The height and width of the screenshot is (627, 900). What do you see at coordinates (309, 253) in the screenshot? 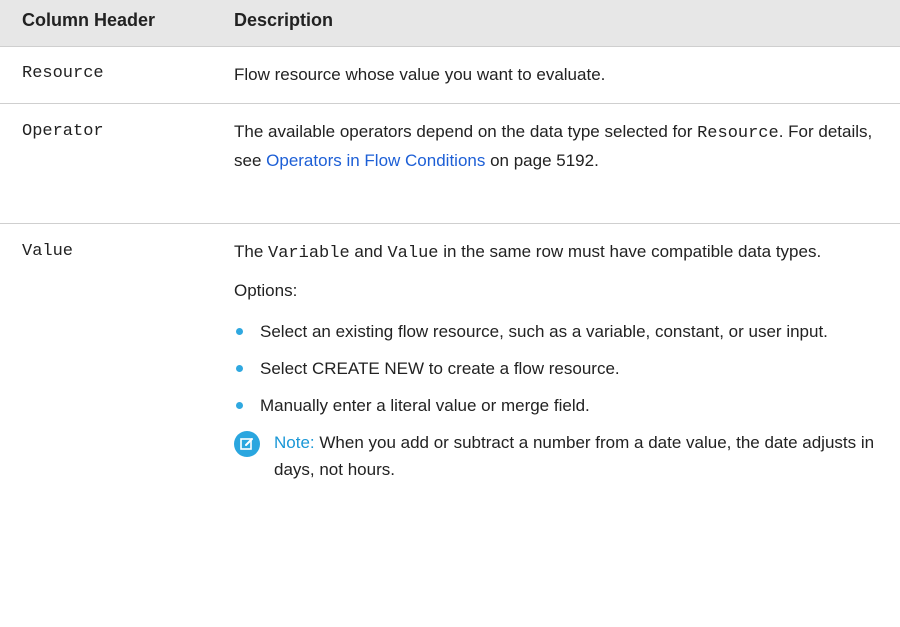
I see `code-variable: Variable` at bounding box center [309, 253].